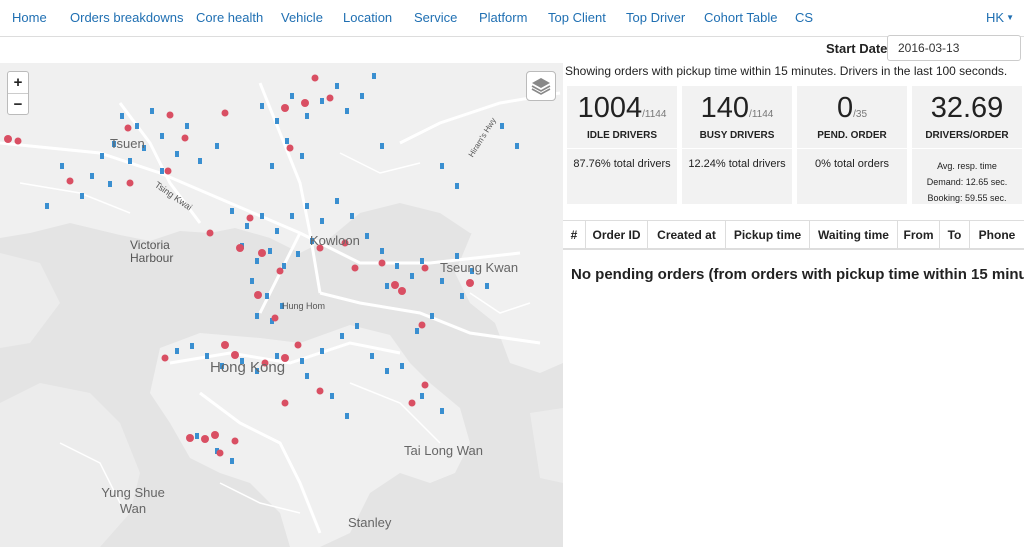 This screenshot has height=547, width=1024. I want to click on nav-top-driver: Top Driver, so click(655, 17).